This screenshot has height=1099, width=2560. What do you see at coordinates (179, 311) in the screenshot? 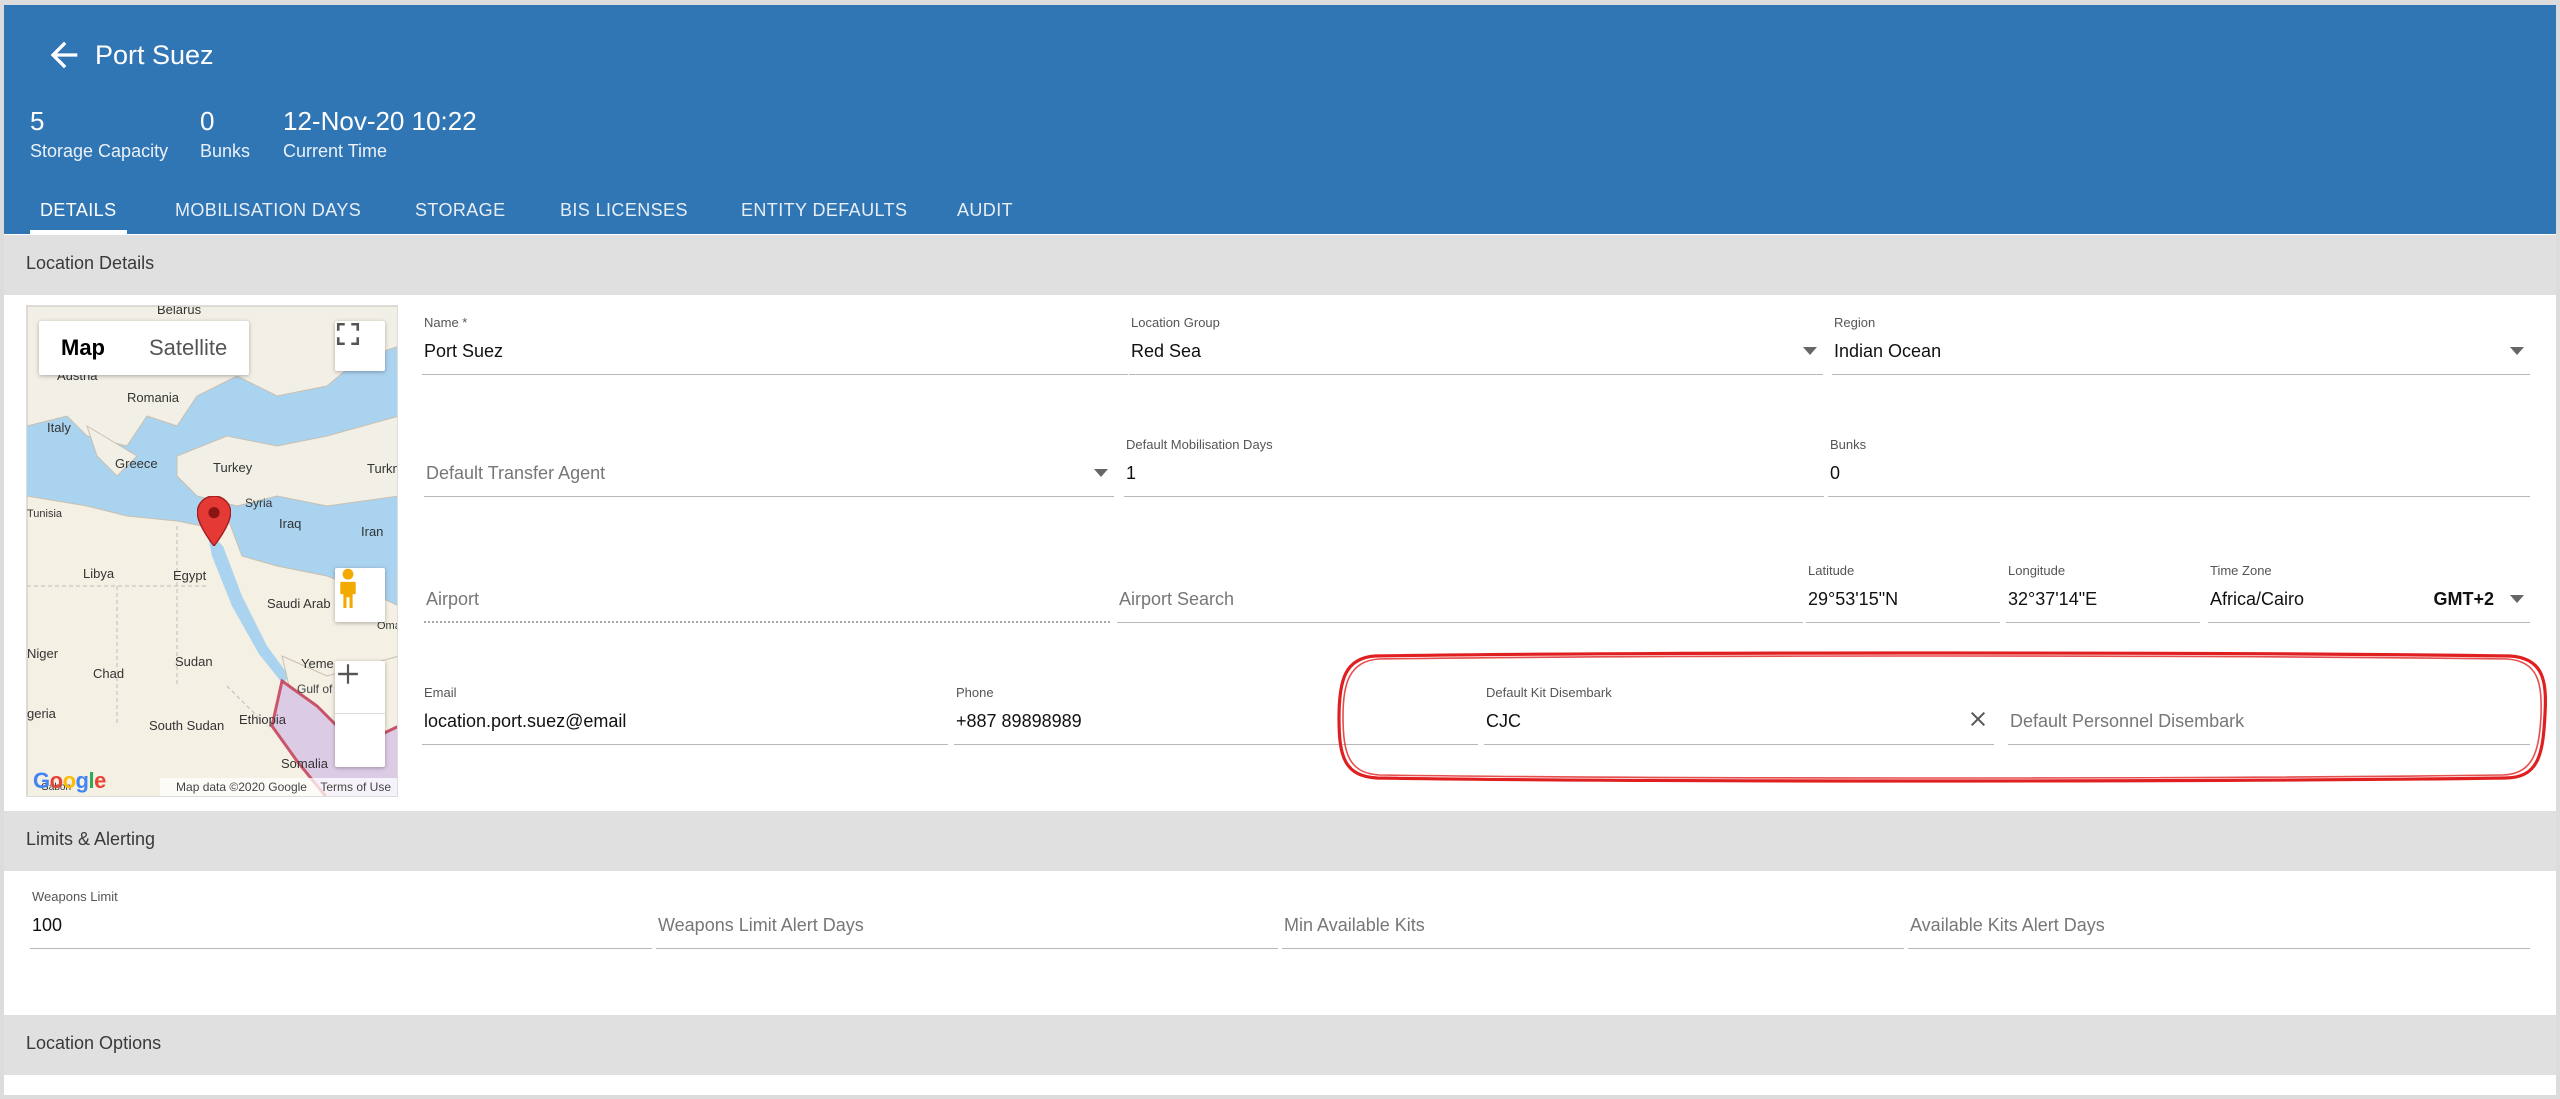
I see `map-label: Belarus` at bounding box center [179, 311].